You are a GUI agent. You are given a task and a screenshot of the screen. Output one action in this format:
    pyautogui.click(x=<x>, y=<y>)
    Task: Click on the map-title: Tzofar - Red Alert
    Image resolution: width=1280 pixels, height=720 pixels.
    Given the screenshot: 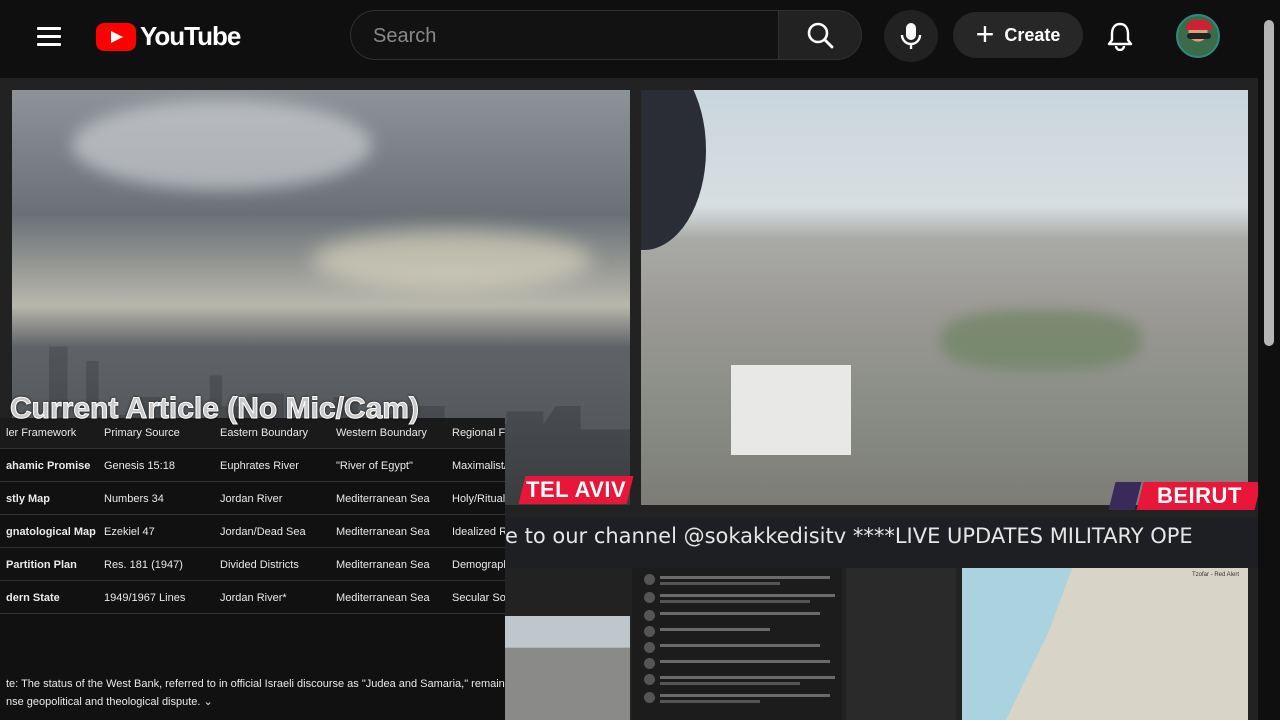 What is the action you would take?
    pyautogui.click(x=1216, y=575)
    